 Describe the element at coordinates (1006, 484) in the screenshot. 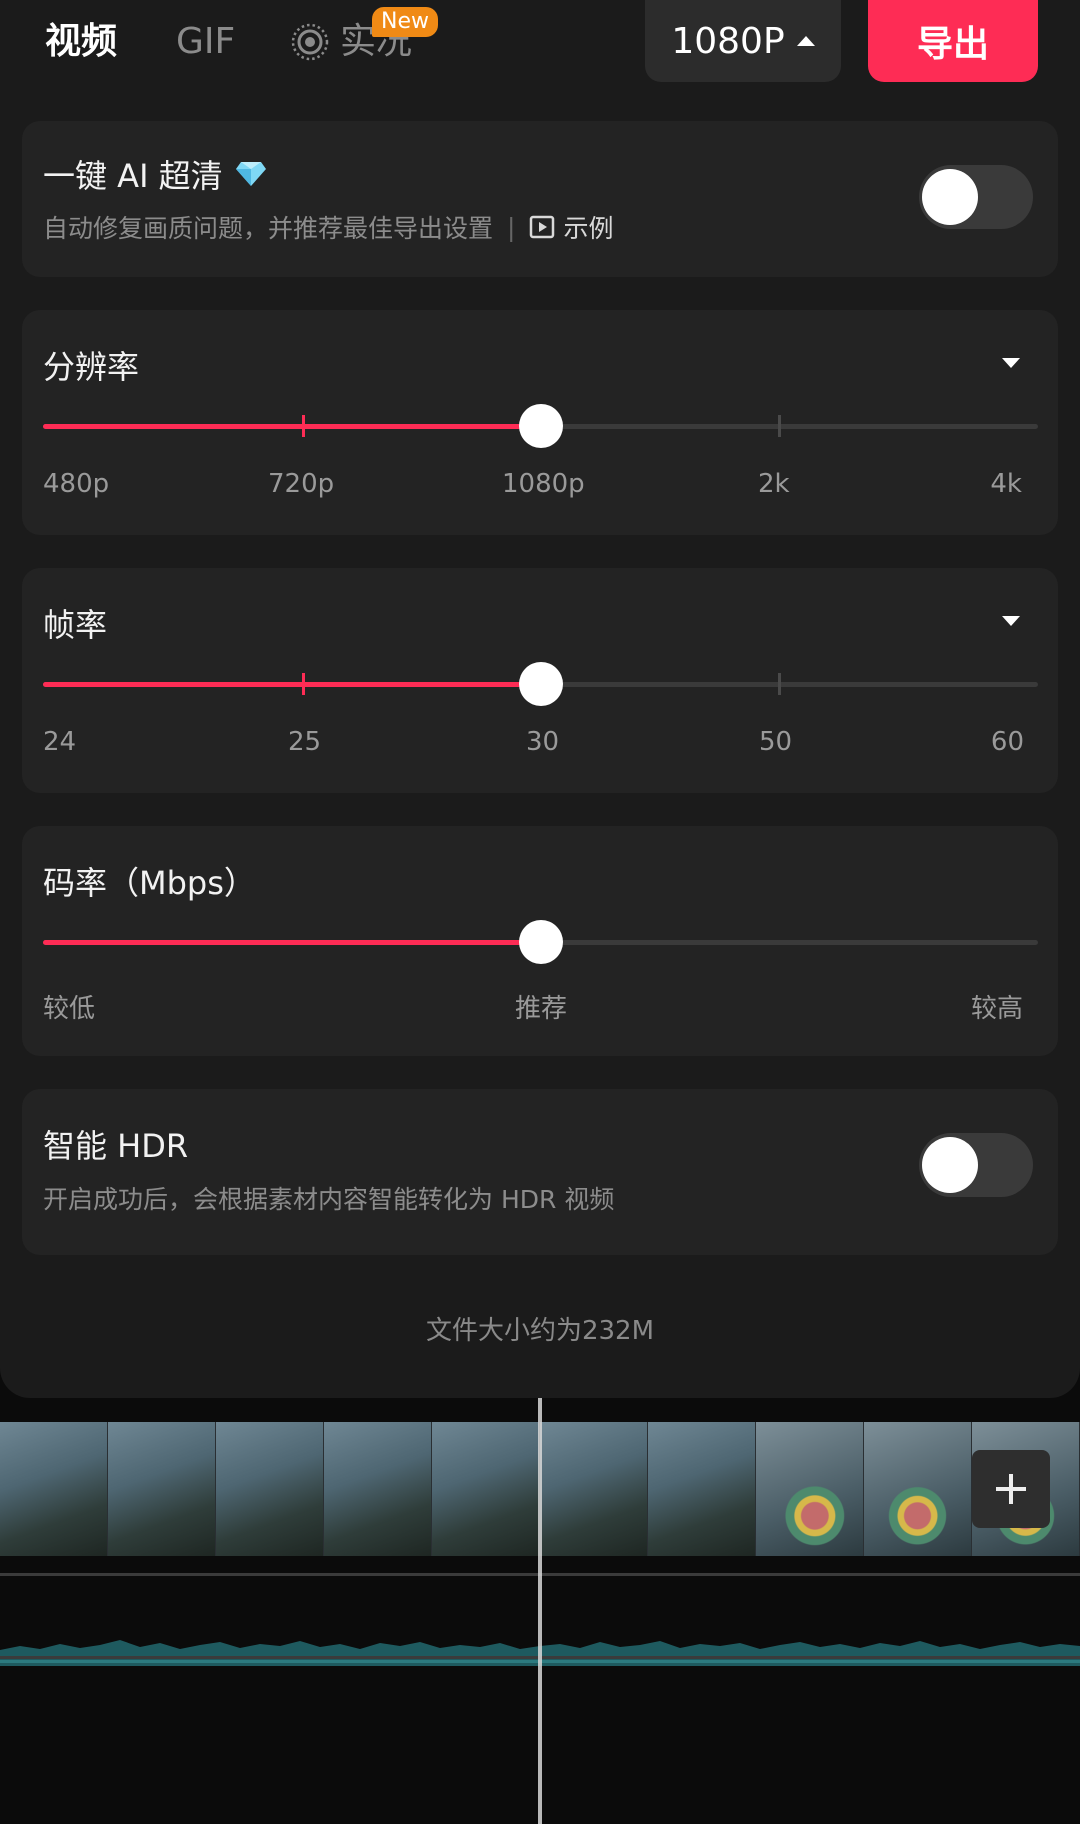

I see `resolution-option: 4k` at that location.